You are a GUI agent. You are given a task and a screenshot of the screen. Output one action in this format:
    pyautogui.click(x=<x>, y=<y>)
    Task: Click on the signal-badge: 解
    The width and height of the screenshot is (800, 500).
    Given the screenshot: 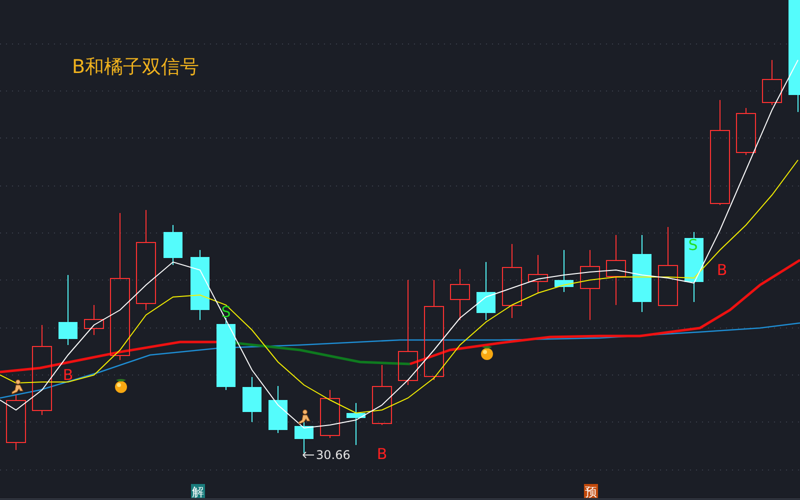 What is the action you would take?
    pyautogui.click(x=198, y=491)
    